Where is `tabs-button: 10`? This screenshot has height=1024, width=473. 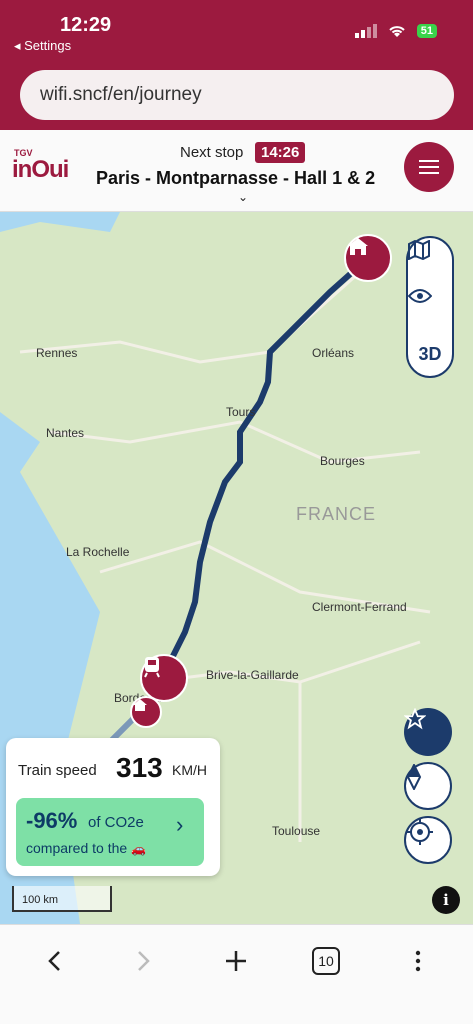 tabs-button: 10 is located at coordinates (326, 961).